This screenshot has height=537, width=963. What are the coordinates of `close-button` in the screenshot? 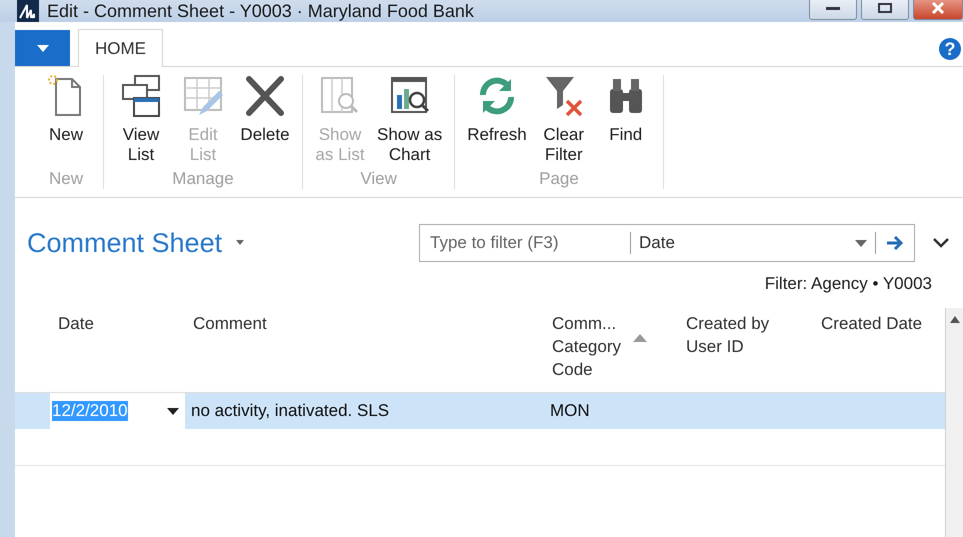 It's located at (938, 10).